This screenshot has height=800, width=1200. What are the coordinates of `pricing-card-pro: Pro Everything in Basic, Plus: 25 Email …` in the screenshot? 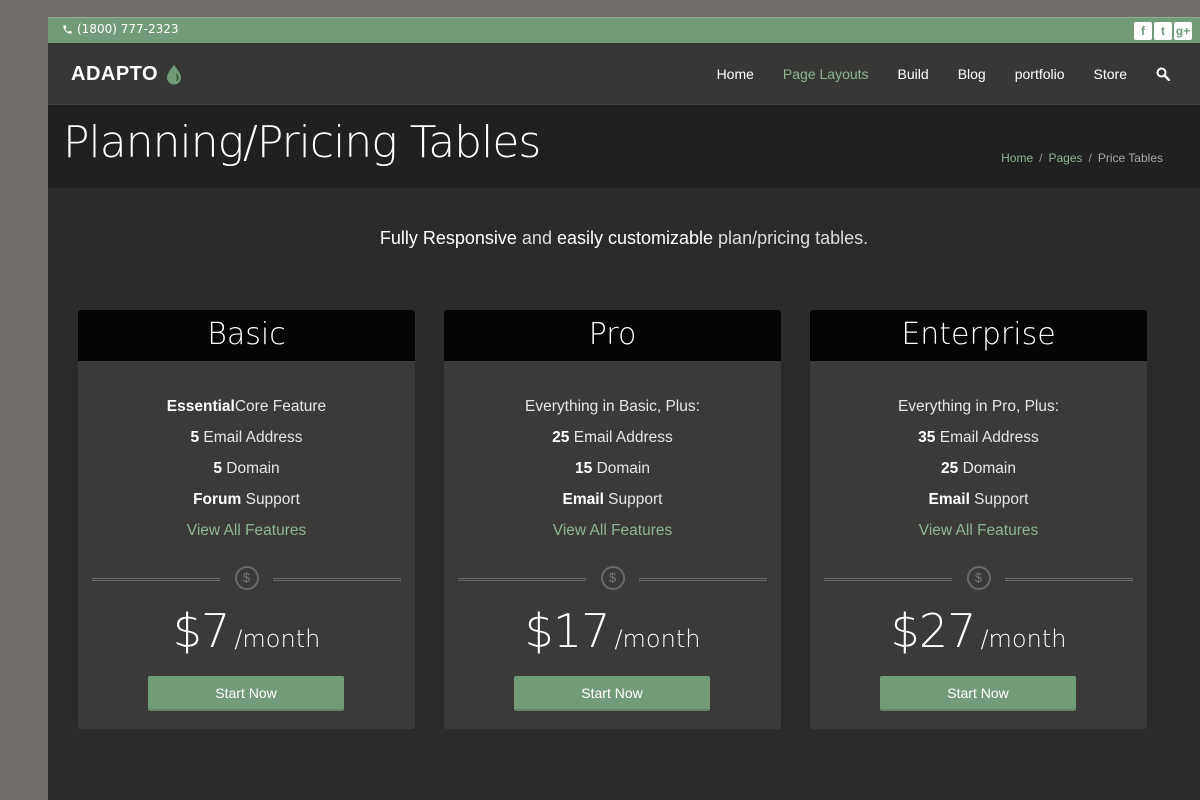 It's located at (612, 519).